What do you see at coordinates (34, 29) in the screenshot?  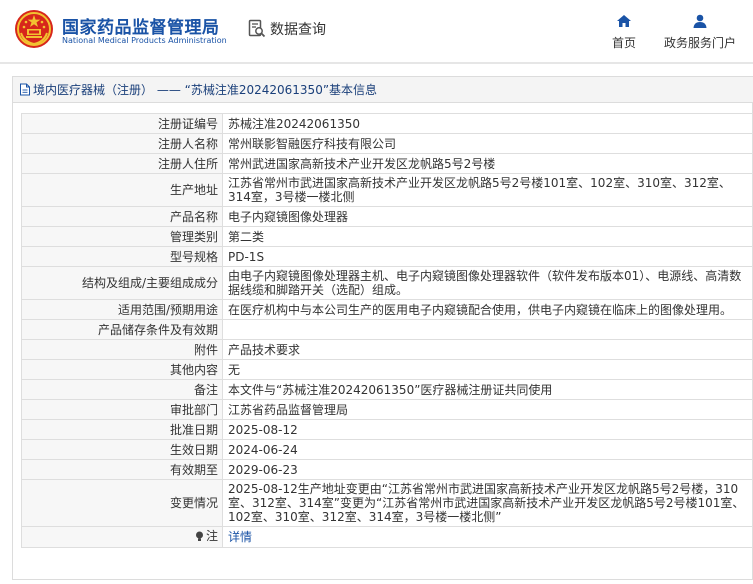 I see `national-emblem-icon` at bounding box center [34, 29].